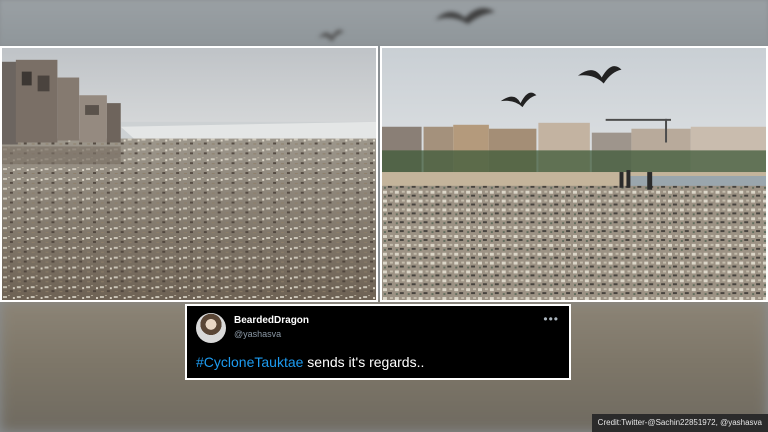  What do you see at coordinates (271, 320) in the screenshot?
I see `tweet-author-name: BeardedDragon` at bounding box center [271, 320].